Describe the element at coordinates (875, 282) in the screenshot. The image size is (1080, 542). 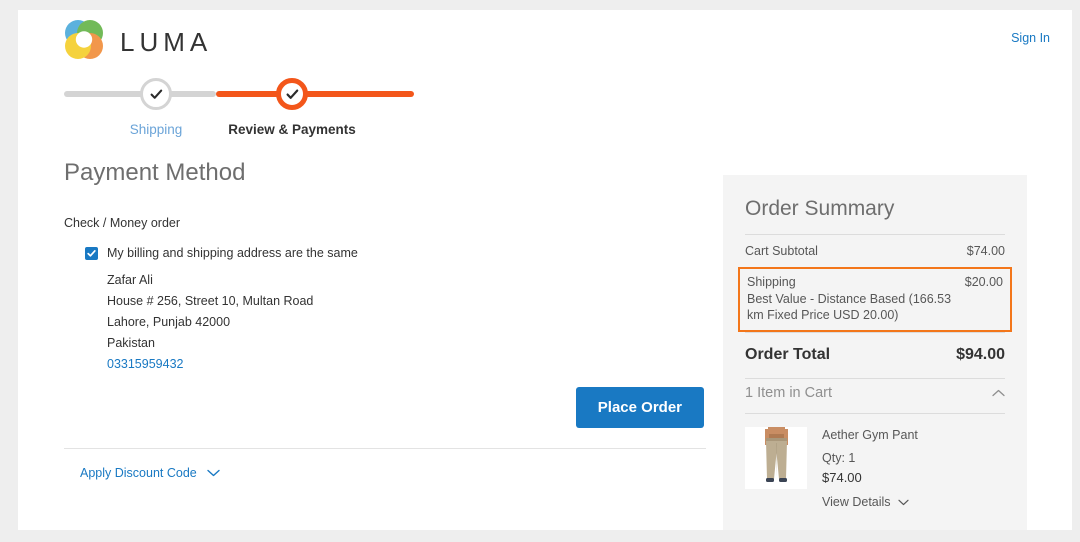
I see `shipping-row-top: Shipping $20.00` at that location.